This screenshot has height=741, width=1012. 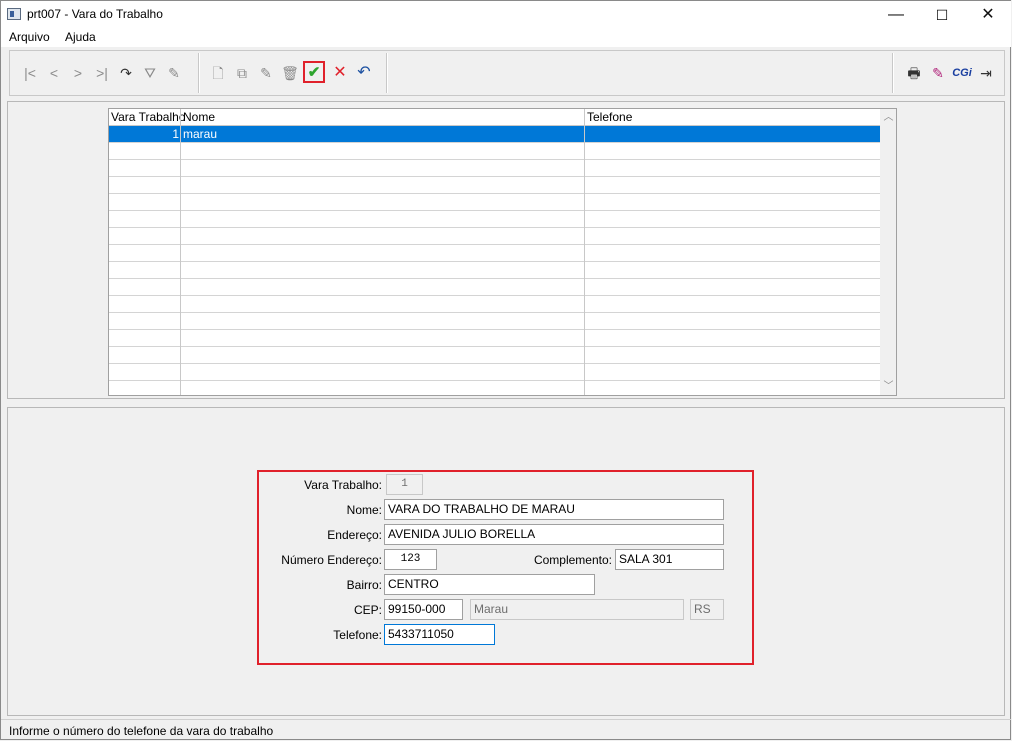 I want to click on column-header-telefone: Telefone, so click(x=609, y=117).